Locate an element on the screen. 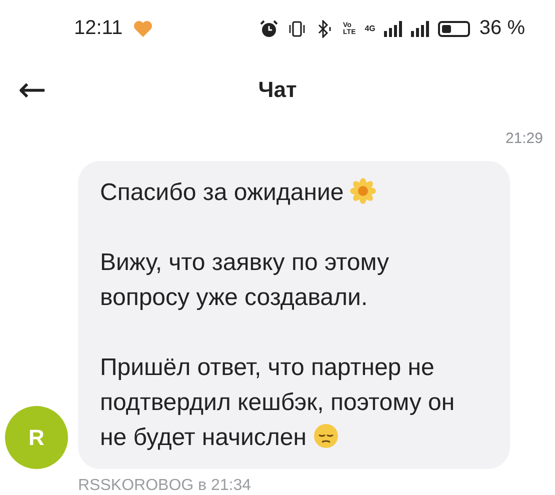 The width and height of the screenshot is (555, 495). avatar: R is located at coordinates (36, 437).